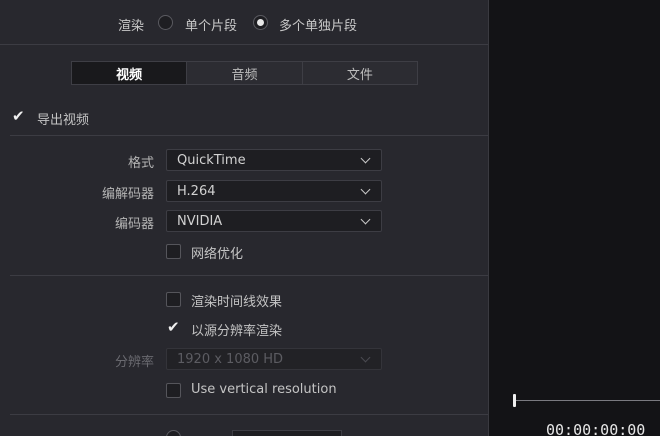  What do you see at coordinates (274, 221) in the screenshot?
I see `encoder-select: NVIDIA` at bounding box center [274, 221].